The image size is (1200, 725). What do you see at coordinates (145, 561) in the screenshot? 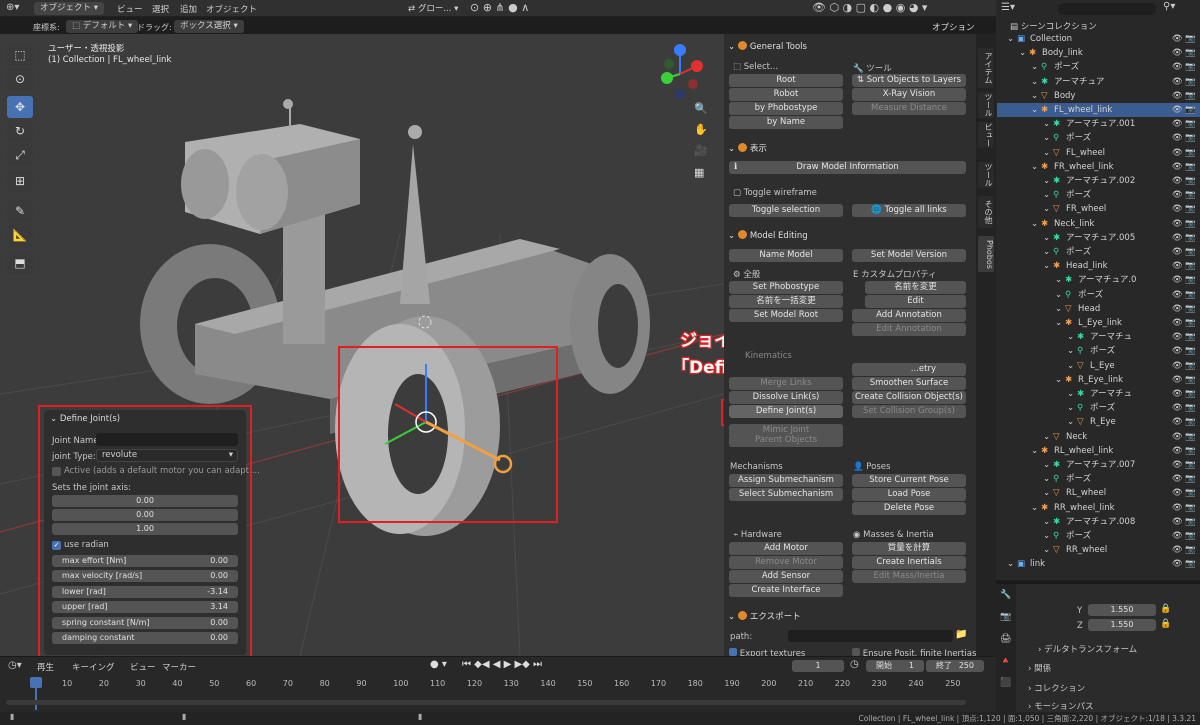
I see `max-effort-field: max effort [Nm] 0.00` at bounding box center [145, 561].